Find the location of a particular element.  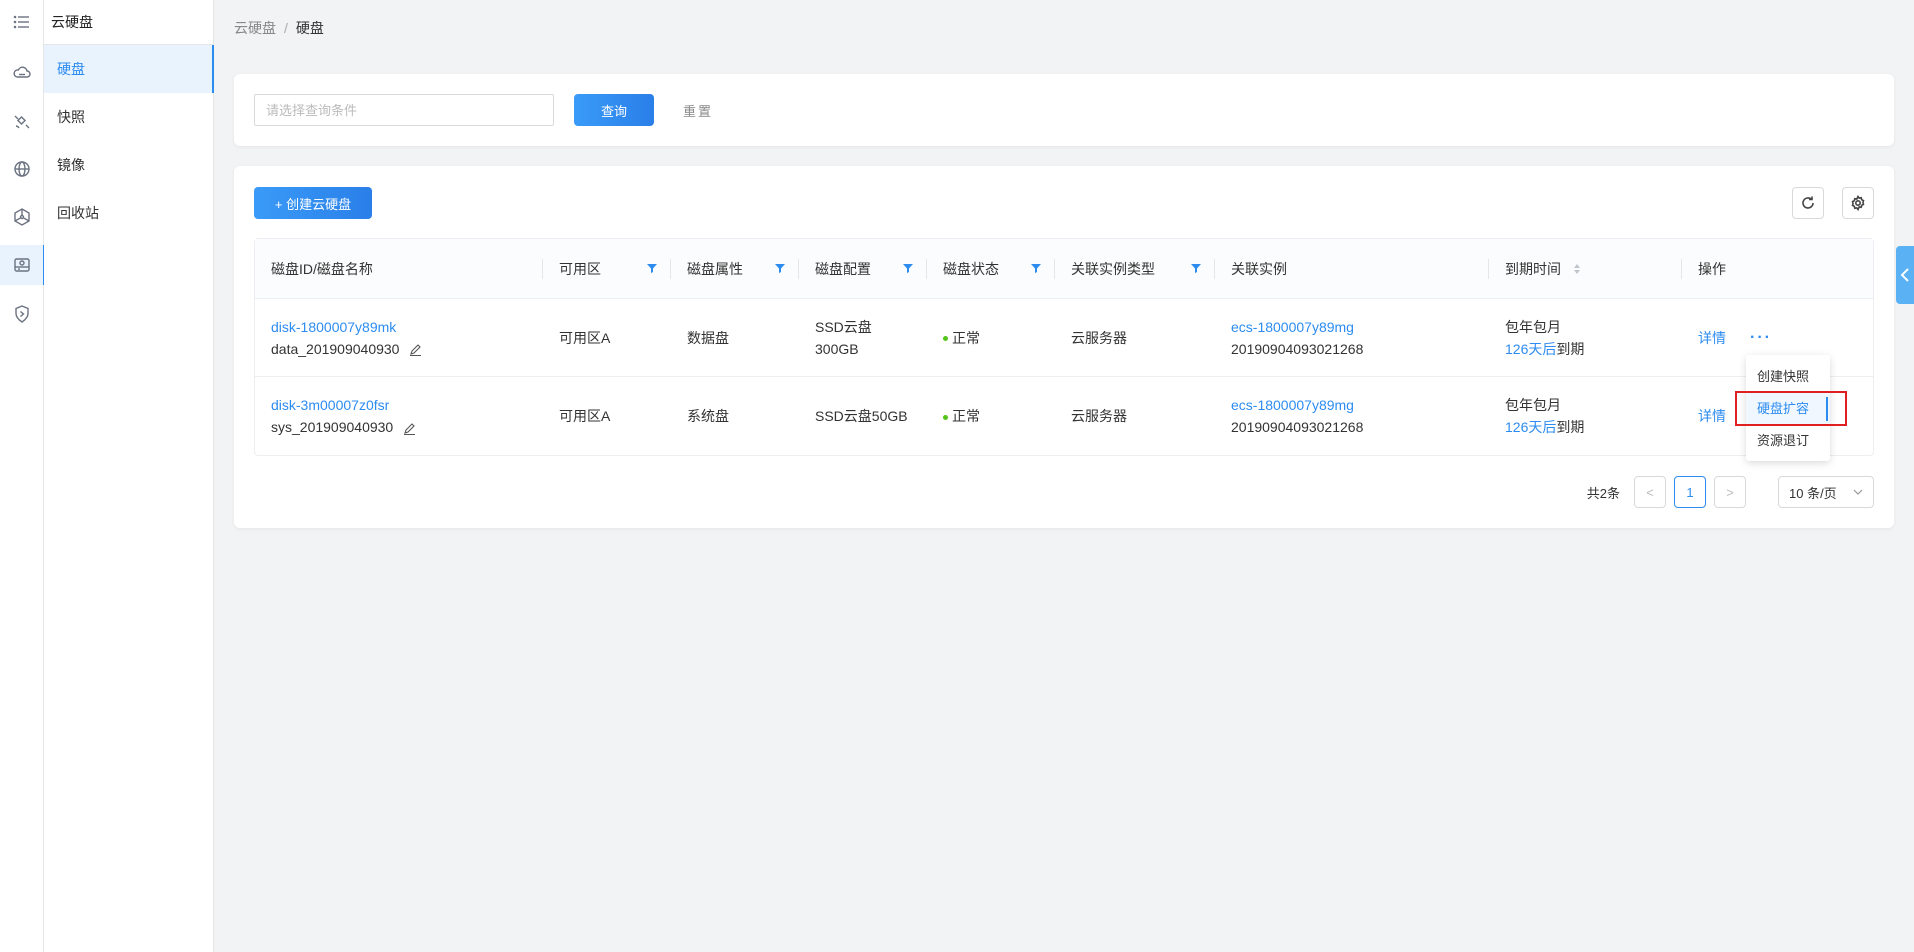

more-actions-dropdown: 创建快照 硬盘扩容 资源退订 is located at coordinates (1788, 408).